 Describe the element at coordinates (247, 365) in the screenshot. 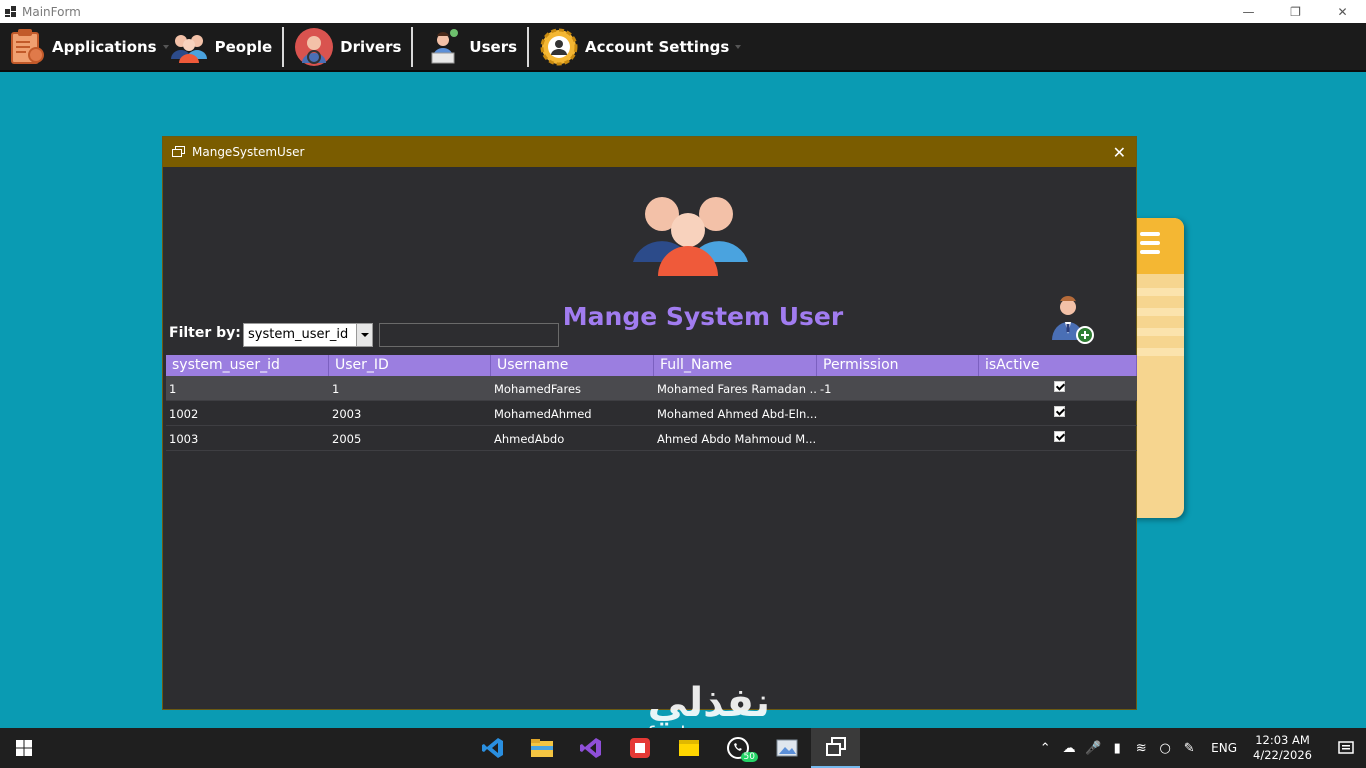

I see `column-header-system-user-id: system_user_id` at that location.